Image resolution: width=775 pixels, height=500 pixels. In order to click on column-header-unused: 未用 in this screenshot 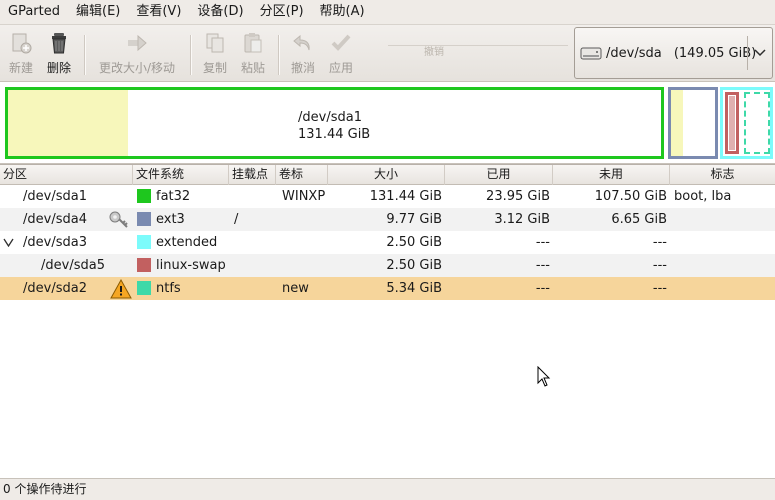, I will do `click(611, 175)`.